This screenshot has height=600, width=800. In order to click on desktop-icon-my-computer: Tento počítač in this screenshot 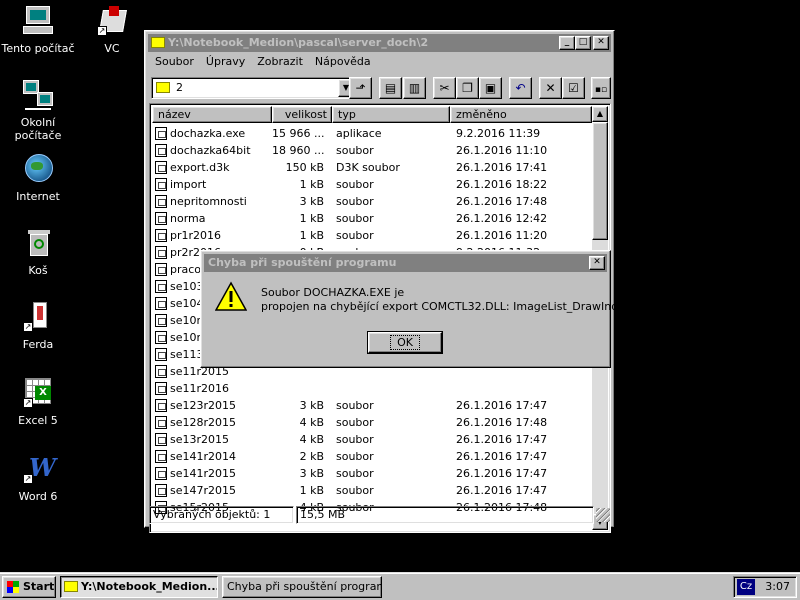, I will do `click(38, 30)`.